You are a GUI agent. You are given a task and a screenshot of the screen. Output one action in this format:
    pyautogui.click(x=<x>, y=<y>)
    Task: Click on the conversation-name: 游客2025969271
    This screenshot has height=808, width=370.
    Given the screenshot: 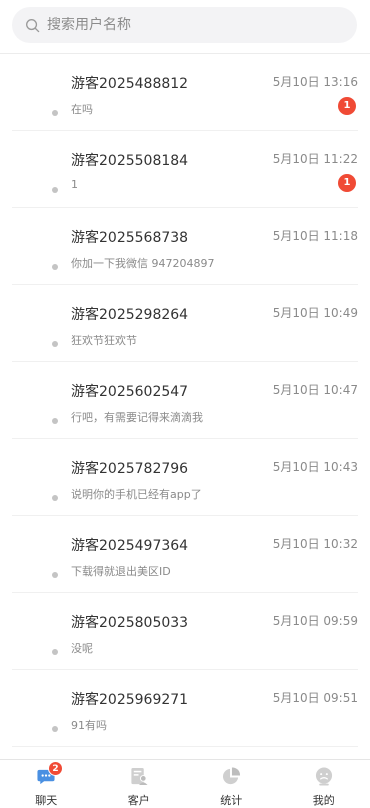 What is the action you would take?
    pyautogui.click(x=130, y=700)
    